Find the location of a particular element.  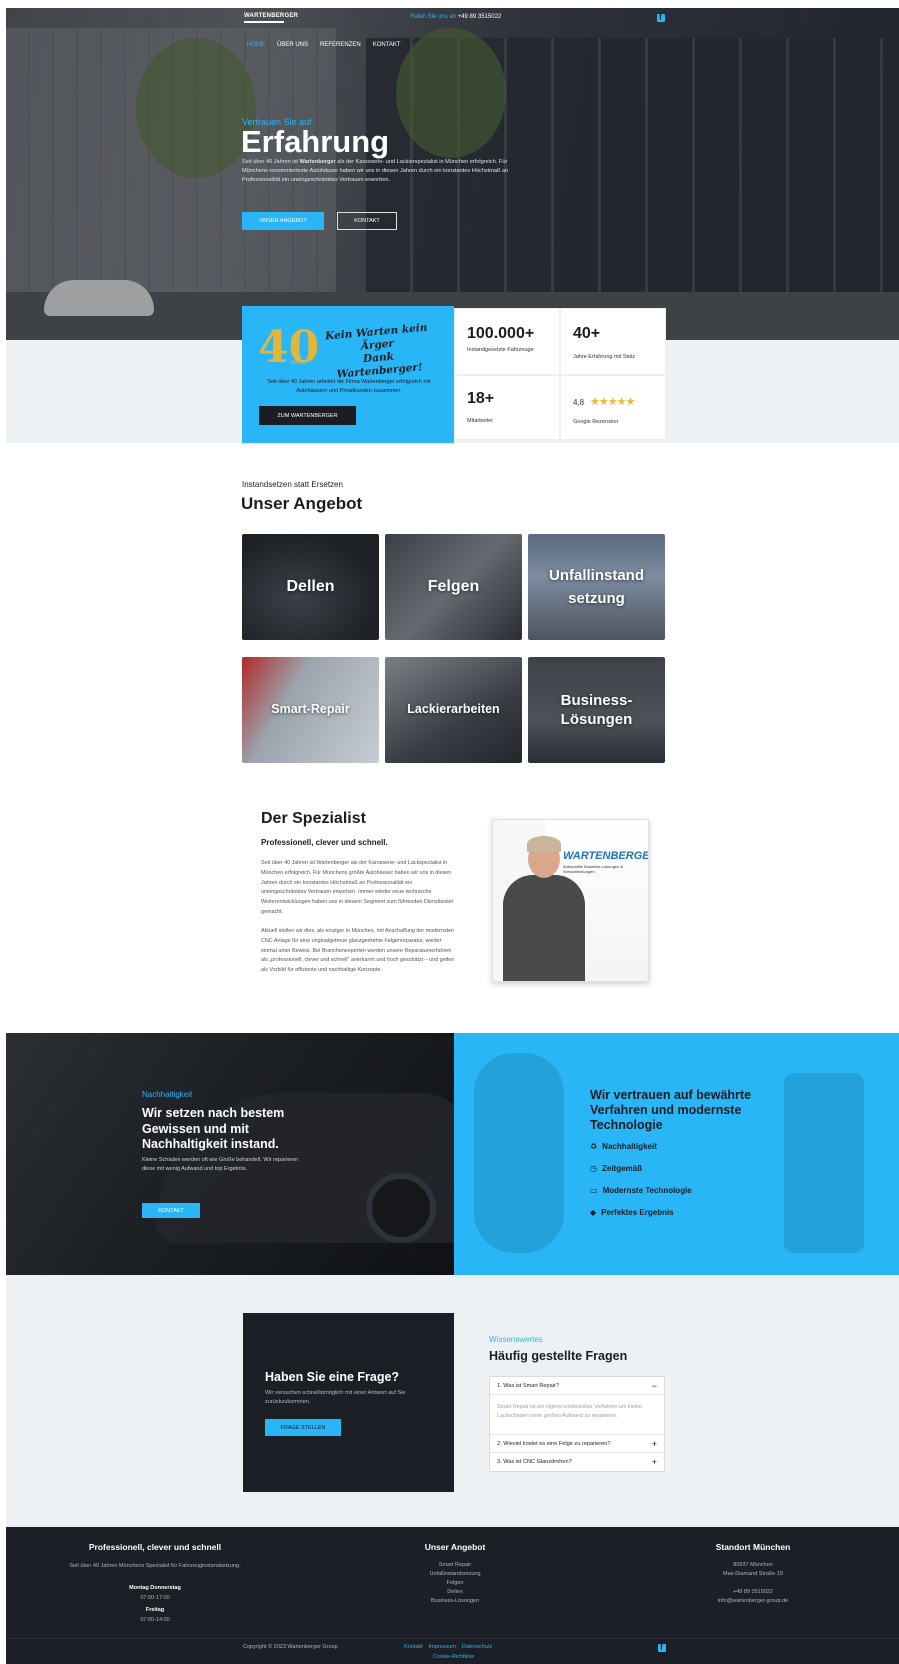

offer-button: UNSER ANGEBOT is located at coordinates (283, 221).